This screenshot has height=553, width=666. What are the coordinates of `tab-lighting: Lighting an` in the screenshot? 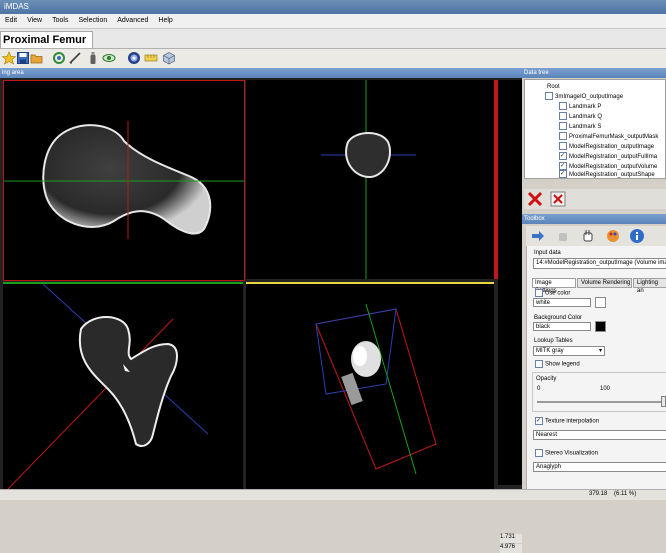 It's located at (649, 286).